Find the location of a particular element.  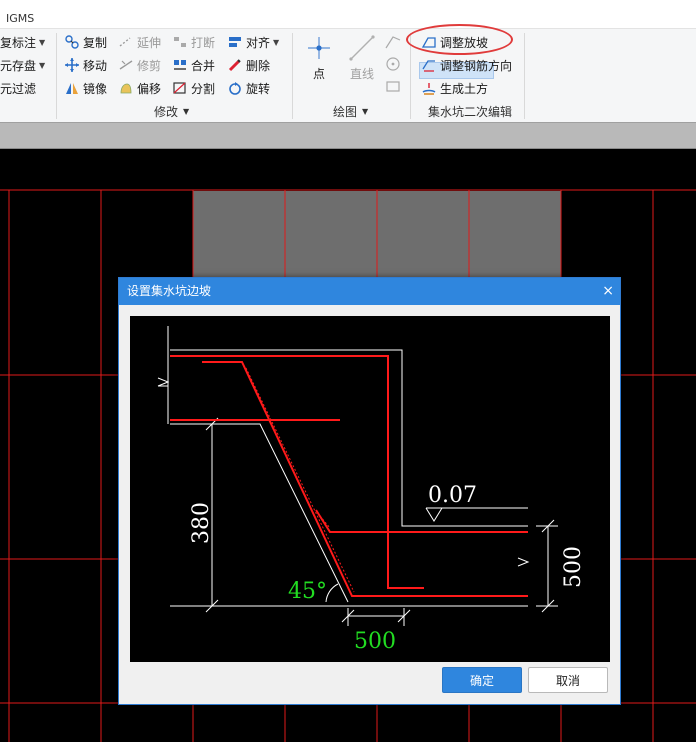

polyline-icon is located at coordinates (393, 42).